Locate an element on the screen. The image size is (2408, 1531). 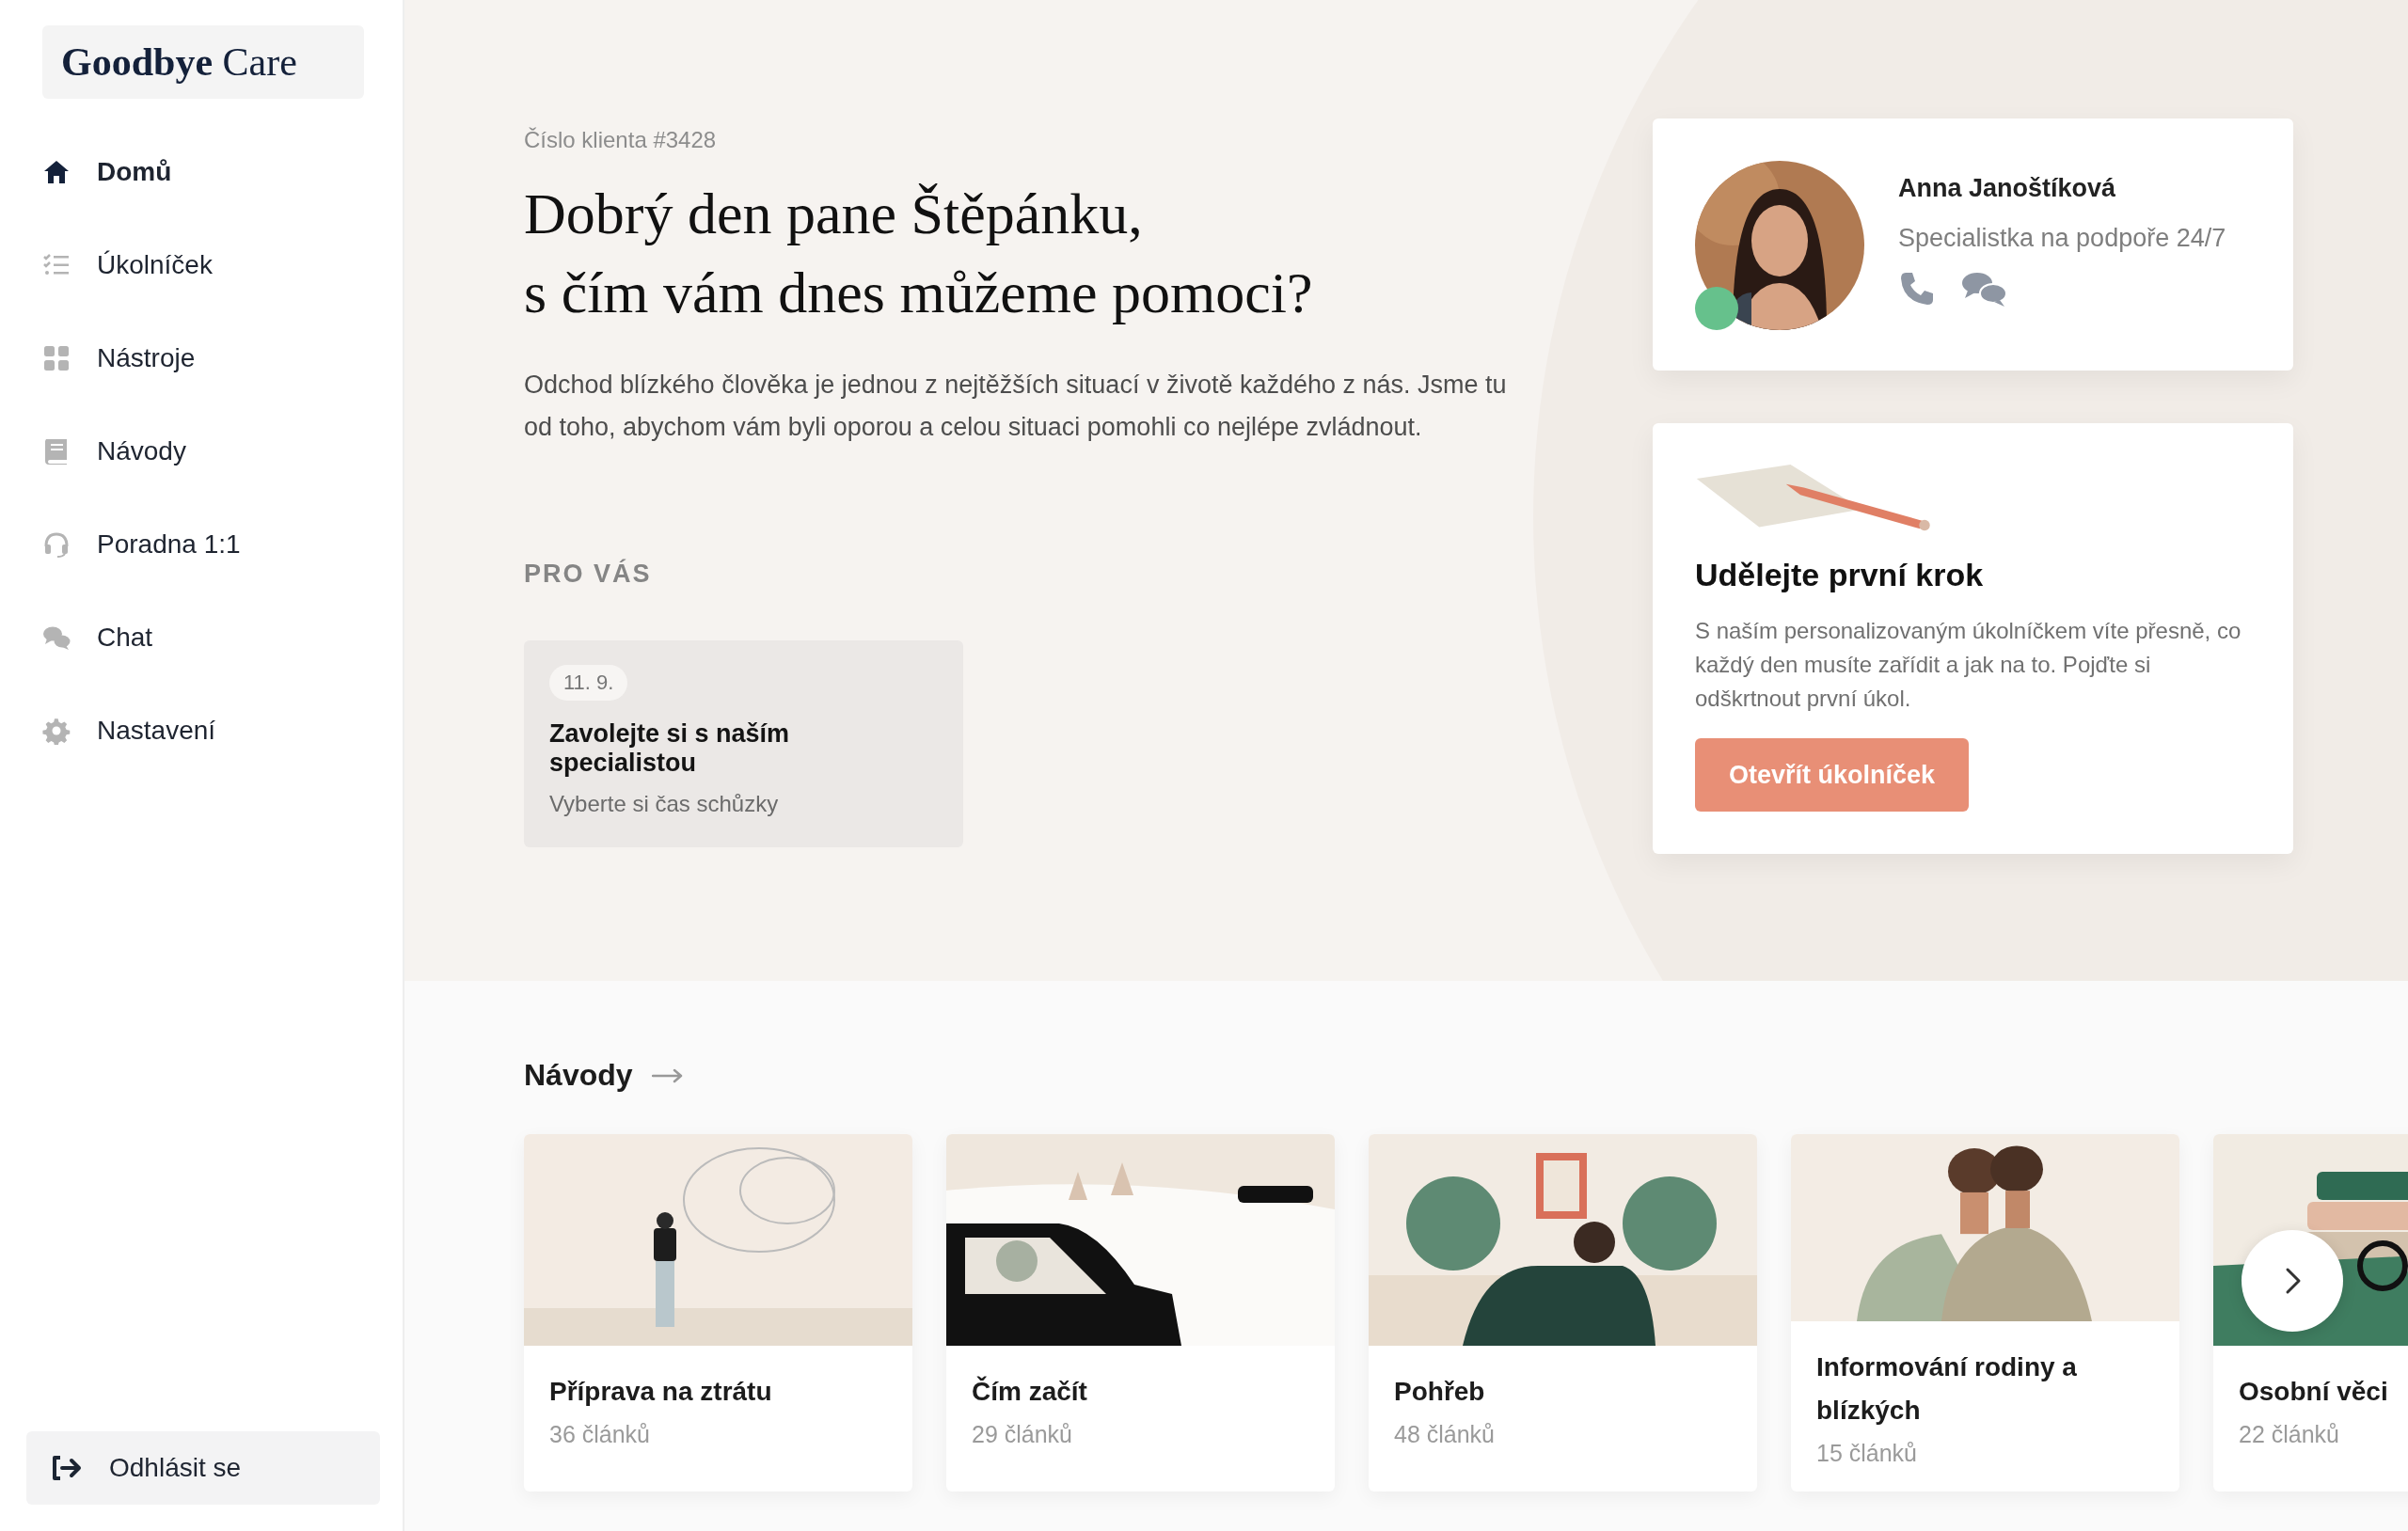
date-badge: 11. 9. is located at coordinates (589, 683).